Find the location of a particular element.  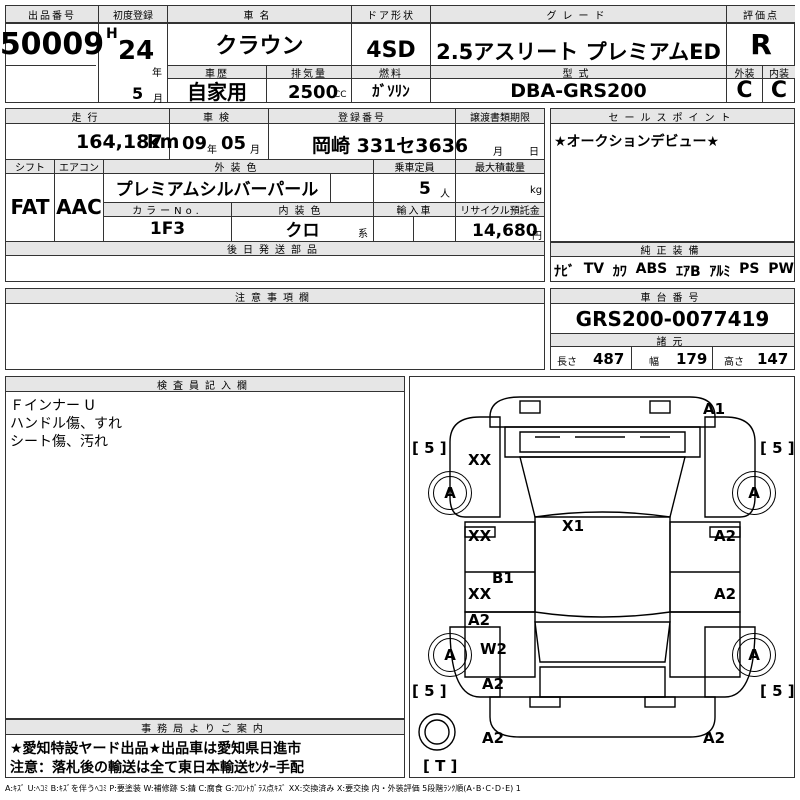

tire-front-right: A is located at coordinates (754, 493).